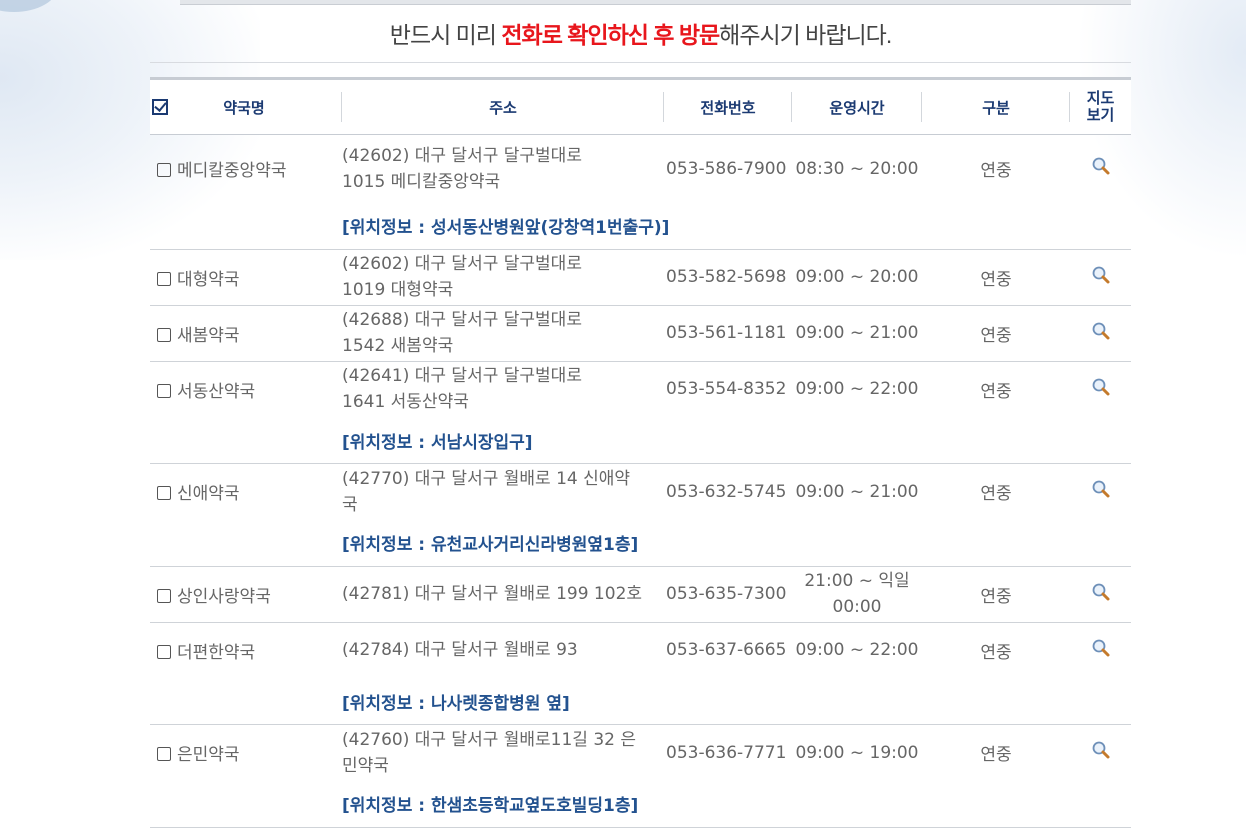 The width and height of the screenshot is (1246, 828). Describe the element at coordinates (462, 376) in the screenshot. I see `address-line-1: (42641) 대구 달서구 달구벌대로` at that location.